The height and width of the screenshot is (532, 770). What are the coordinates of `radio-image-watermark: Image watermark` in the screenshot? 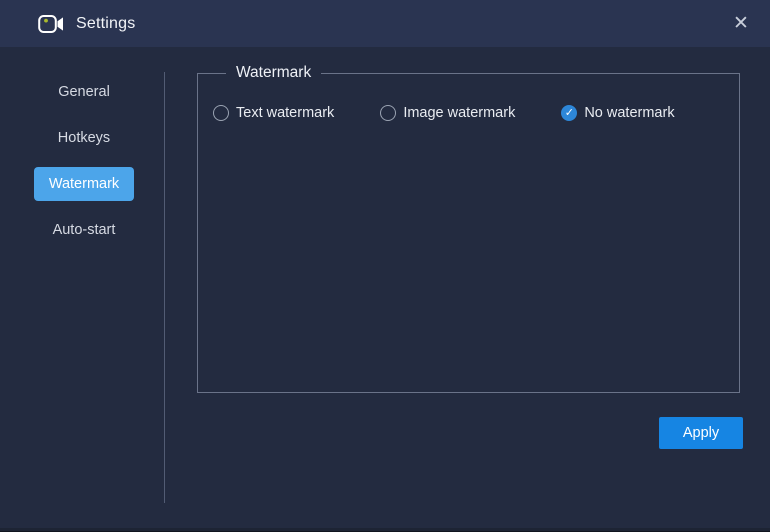 It's located at (447, 113).